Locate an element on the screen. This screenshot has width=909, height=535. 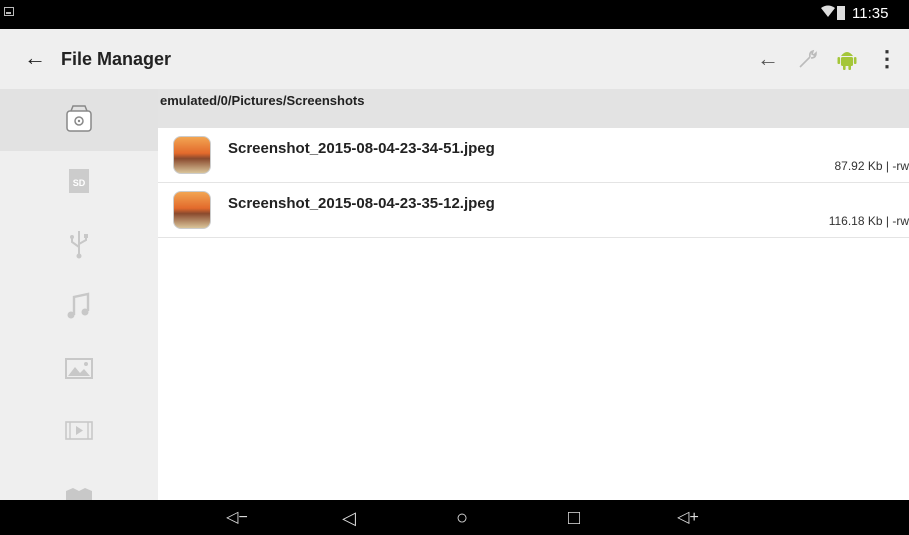
volume-down-button: ◁− is located at coordinates (237, 518).